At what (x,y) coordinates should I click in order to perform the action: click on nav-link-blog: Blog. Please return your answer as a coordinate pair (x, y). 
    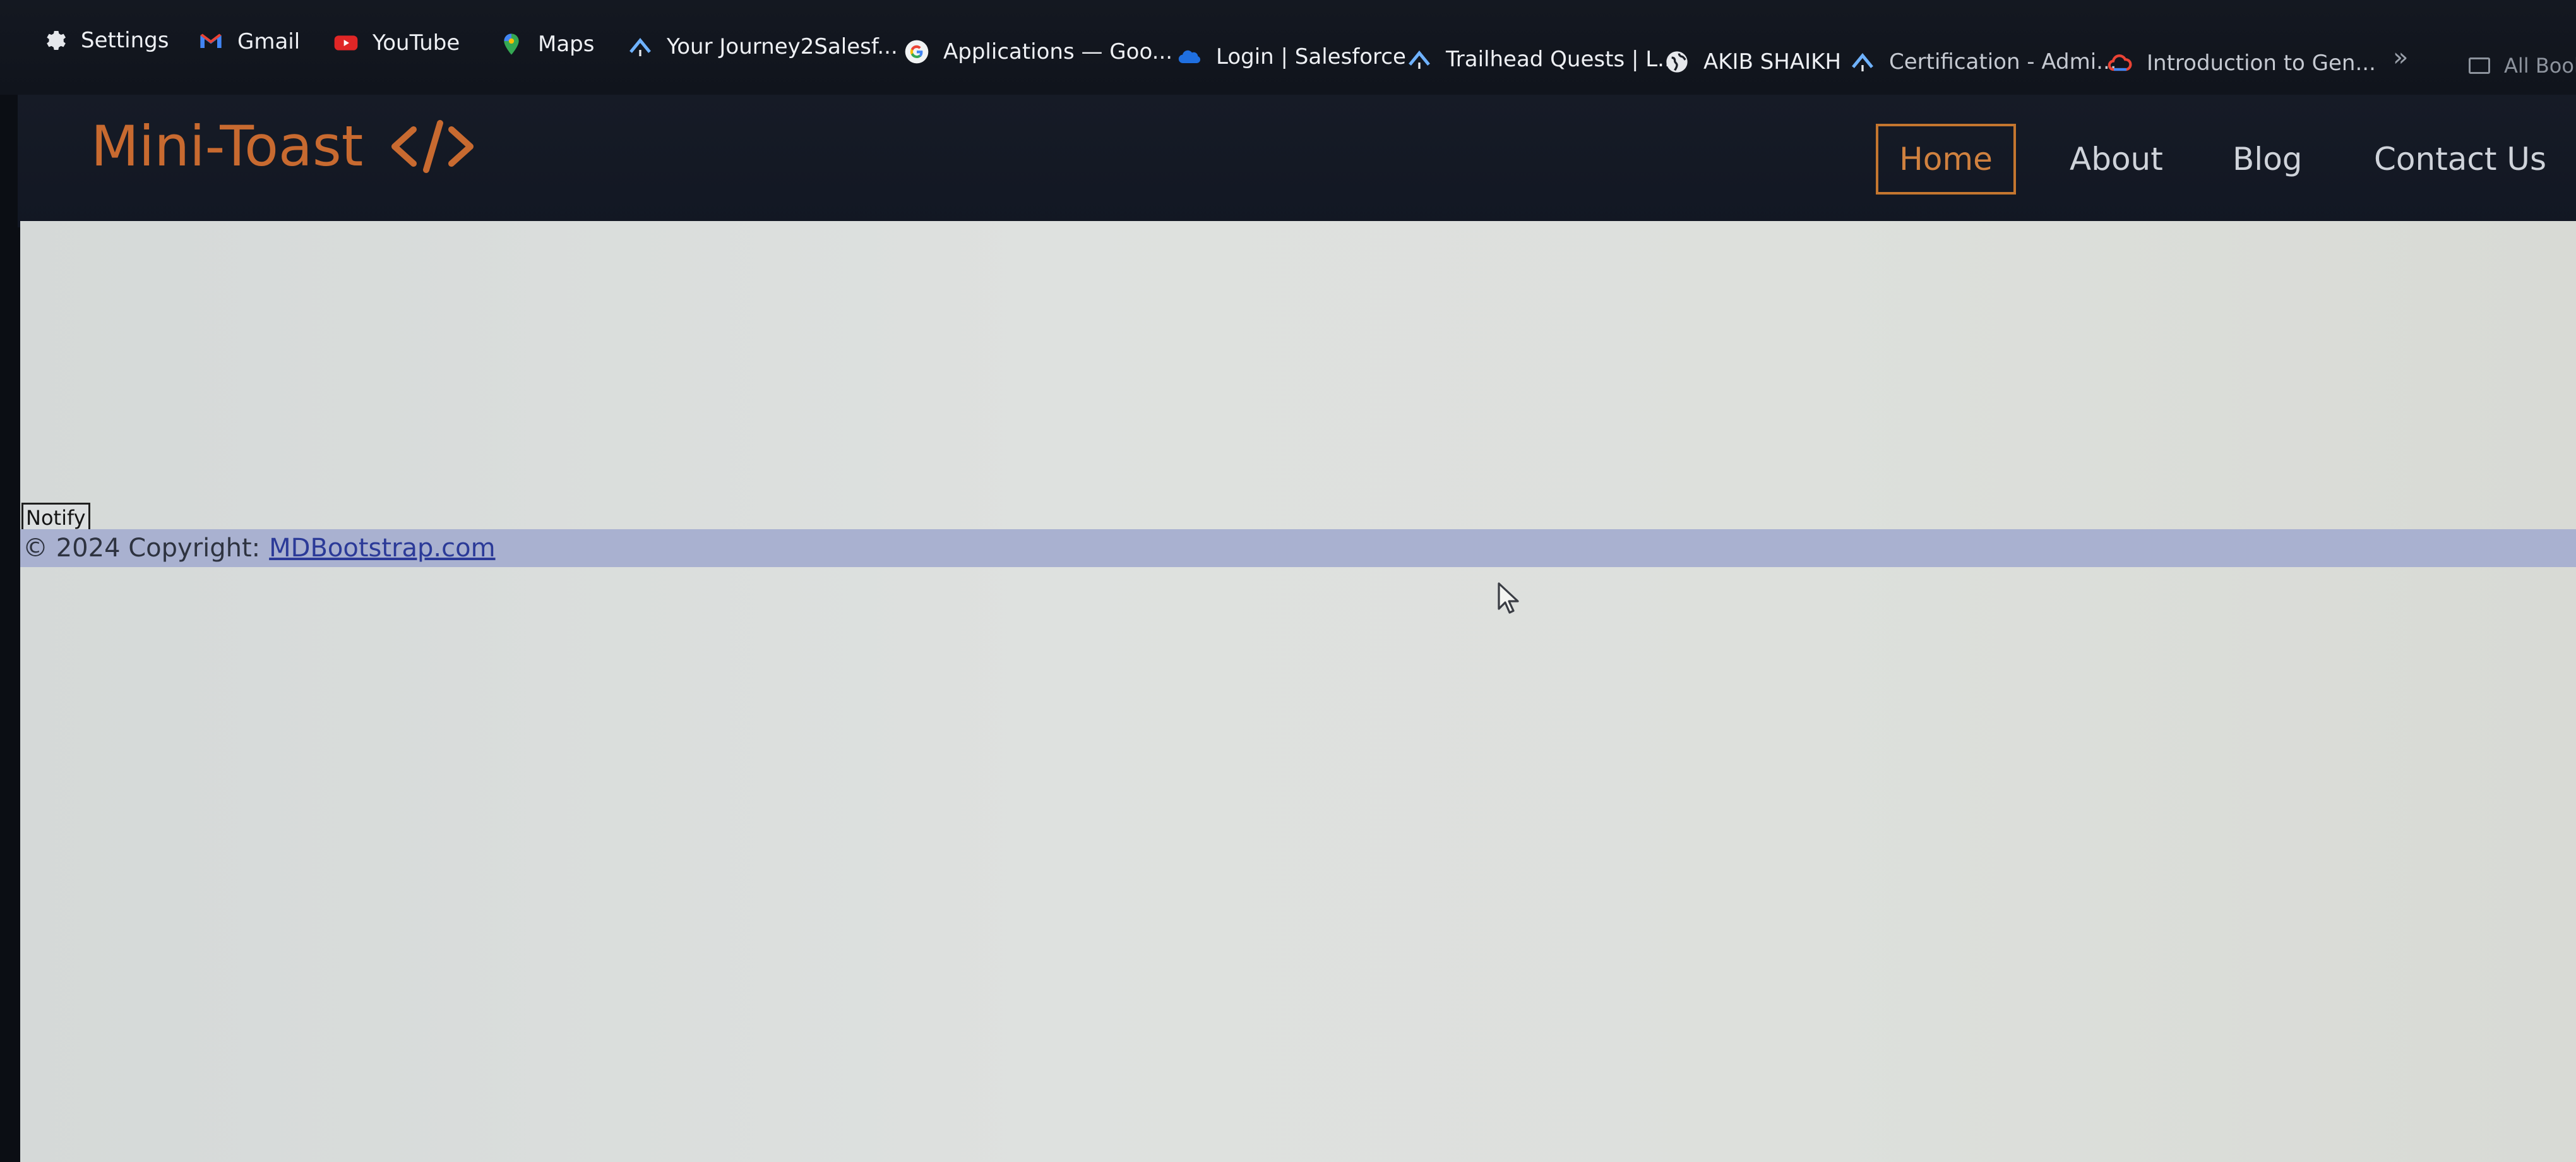
    Looking at the image, I should click on (2268, 159).